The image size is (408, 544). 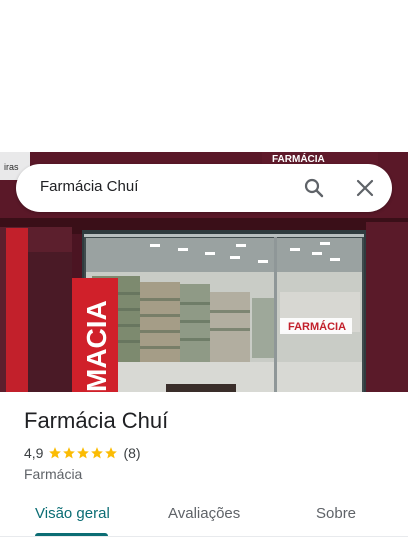 I want to click on tab-reviews: Avaliações, so click(x=204, y=513).